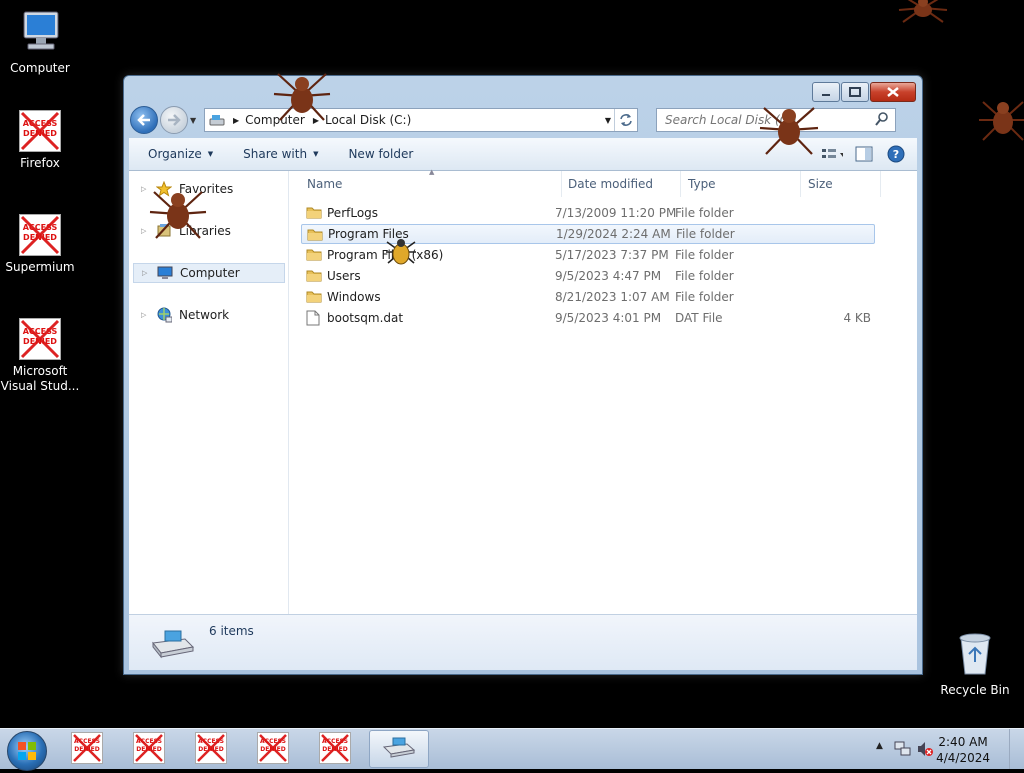  Describe the element at coordinates (431, 182) in the screenshot. I see `column-header-name: Name ▲` at that location.